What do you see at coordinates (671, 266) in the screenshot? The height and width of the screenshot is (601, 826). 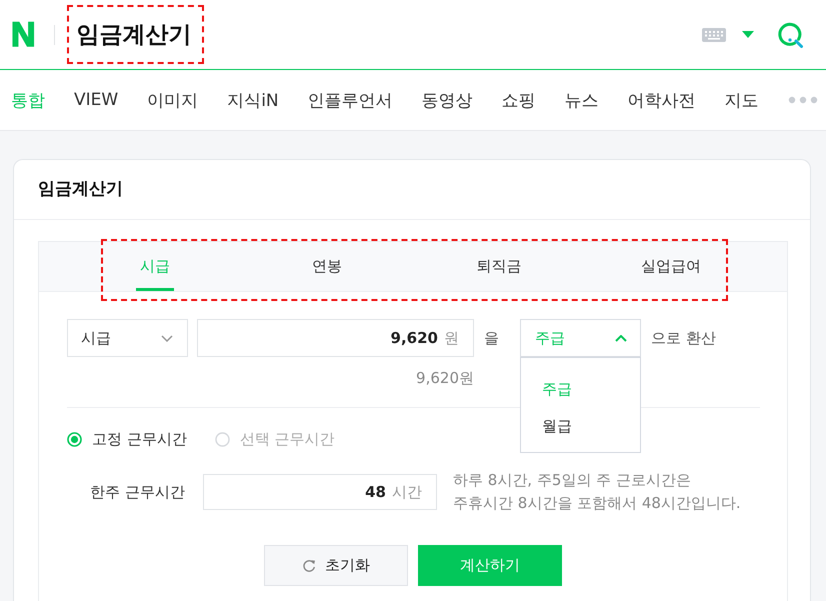 I see `tab: 실업급여` at bounding box center [671, 266].